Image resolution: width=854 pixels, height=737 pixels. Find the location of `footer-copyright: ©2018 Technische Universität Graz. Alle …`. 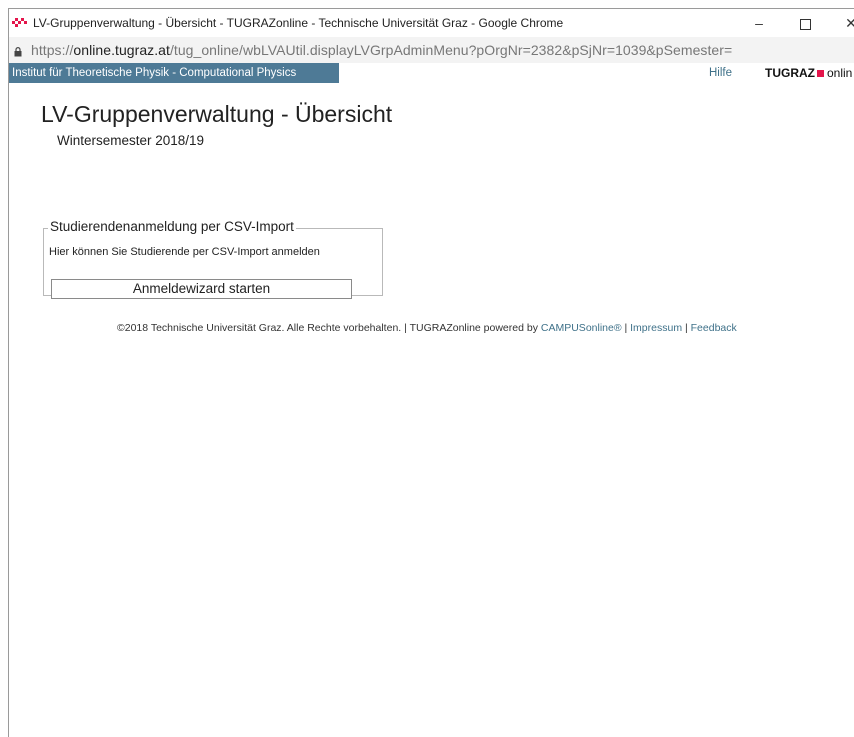

footer-copyright: ©2018 Technische Universität Graz. Alle … is located at coordinates (329, 328).